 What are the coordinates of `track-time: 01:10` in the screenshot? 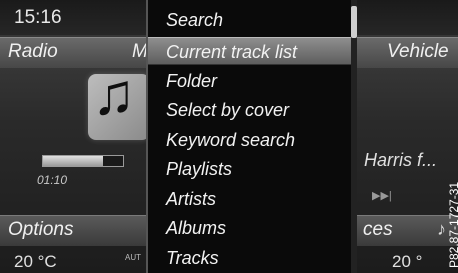 It's located at (52, 180).